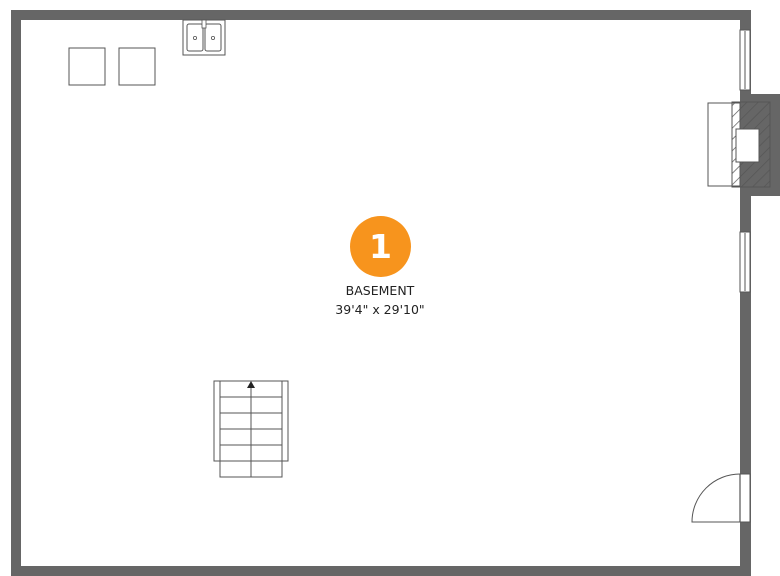 Image resolution: width=780 pixels, height=576 pixels. Describe the element at coordinates (137, 66) in the screenshot. I see `dryer` at that location.